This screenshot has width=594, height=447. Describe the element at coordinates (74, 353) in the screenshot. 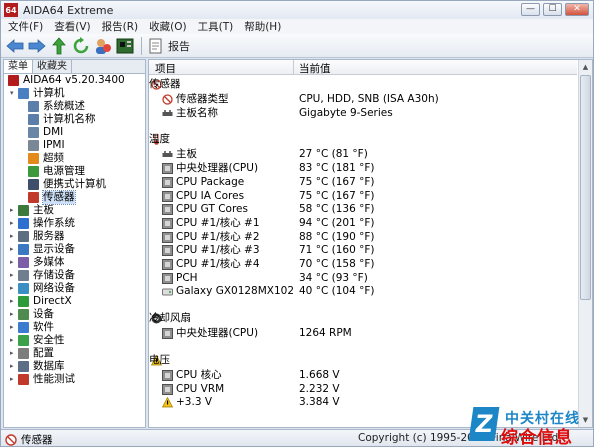

I see `tree-item: ▸ 配置` at that location.